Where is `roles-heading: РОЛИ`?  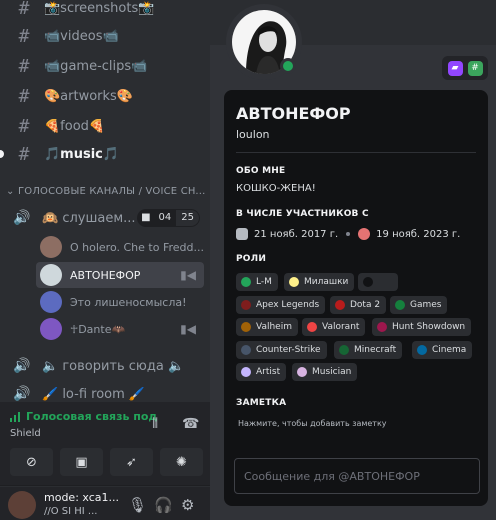 roles-heading: РОЛИ is located at coordinates (251, 259).